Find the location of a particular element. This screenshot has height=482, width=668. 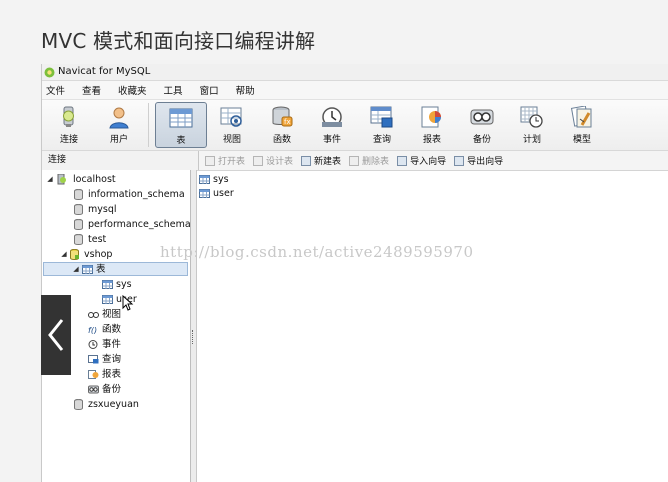

tree-node-tables-group: ◢ 表 is located at coordinates (88, 269).